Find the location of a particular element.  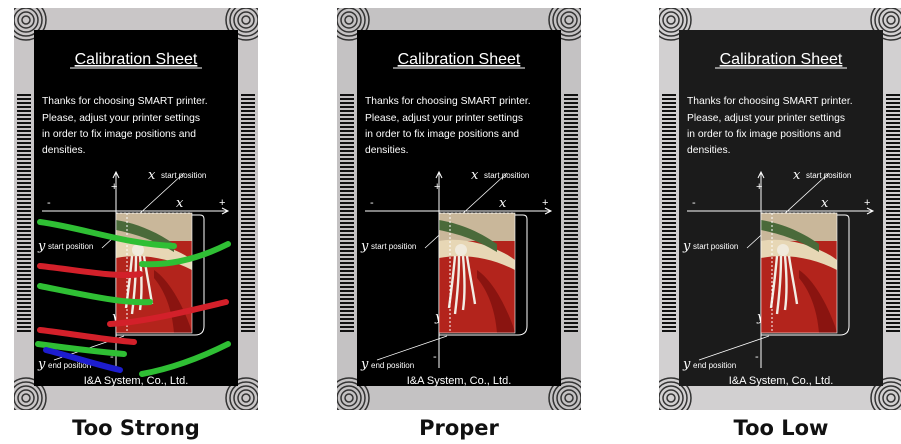

caption-too-strong: Too Strong is located at coordinates (136, 428).